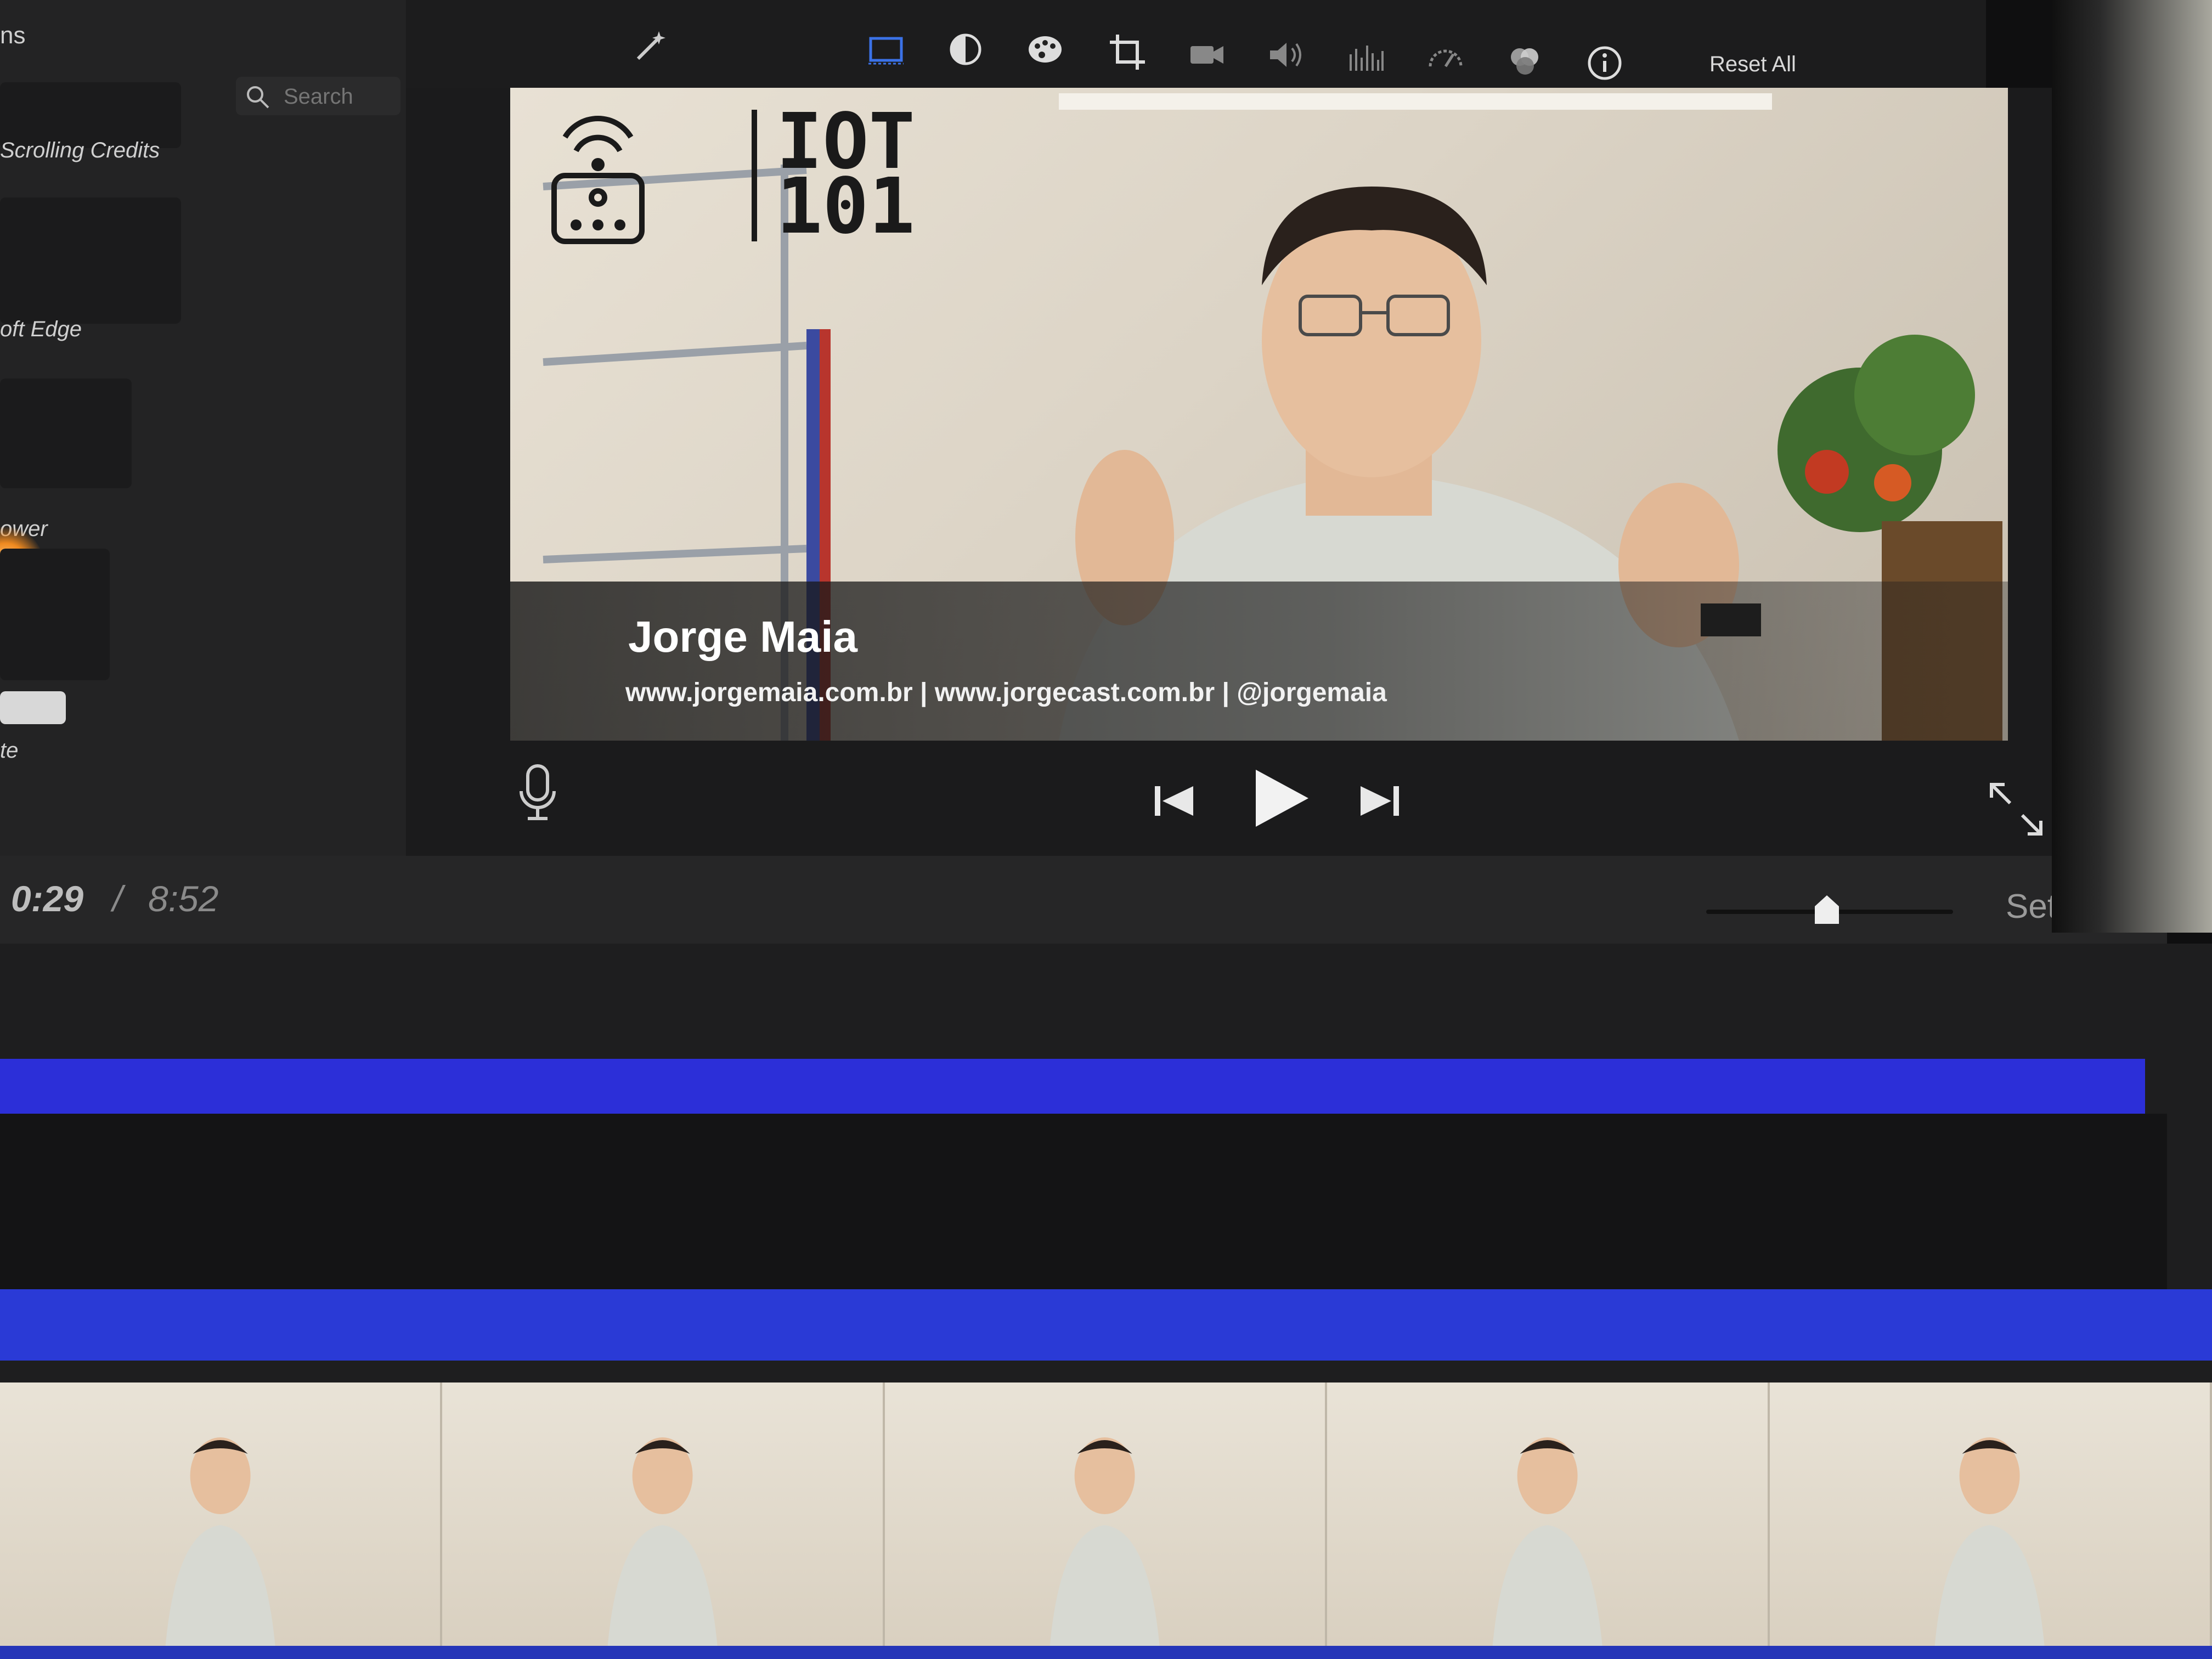 Image resolution: width=2212 pixels, height=1659 pixels. Describe the element at coordinates (338, 96) in the screenshot. I see `search-input` at that location.